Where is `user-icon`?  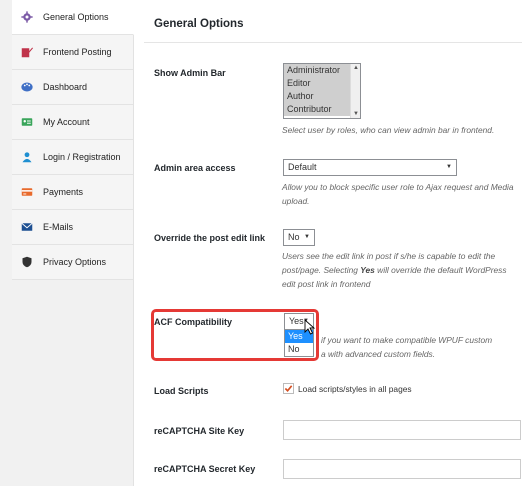
user-icon is located at coordinates (26, 157).